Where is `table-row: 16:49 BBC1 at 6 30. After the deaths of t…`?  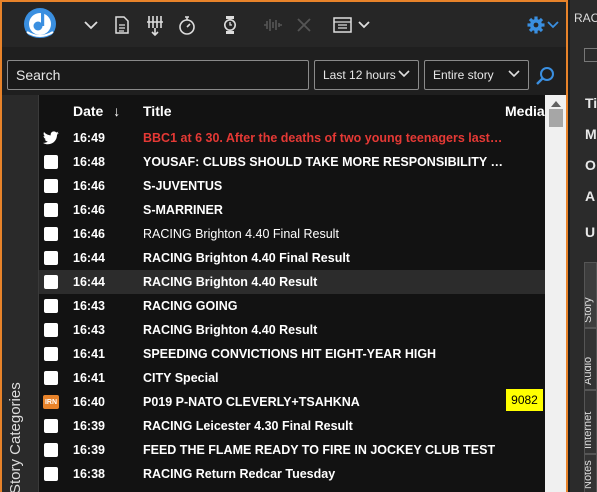
table-row: 16:49 BBC1 at 6 30. After the deaths of t… is located at coordinates (292, 138).